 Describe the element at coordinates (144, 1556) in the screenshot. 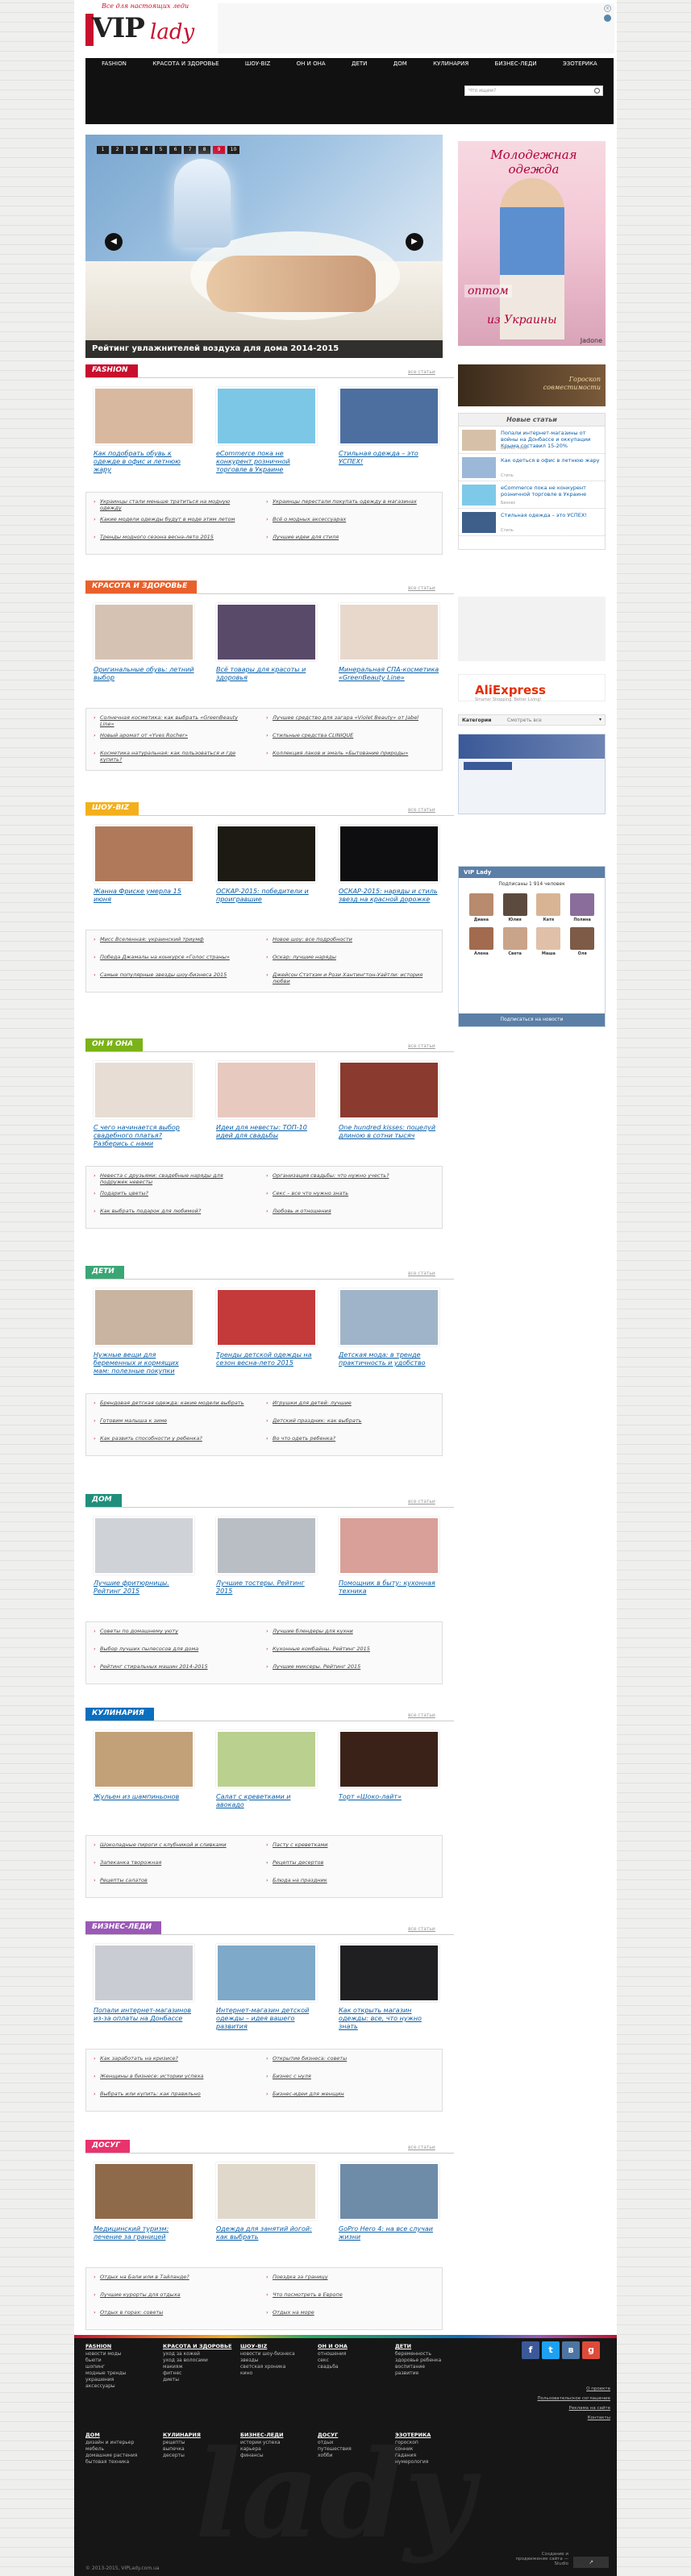

I see `article-card: Лучшие фритюрницы. Рейтинг 2015` at that location.